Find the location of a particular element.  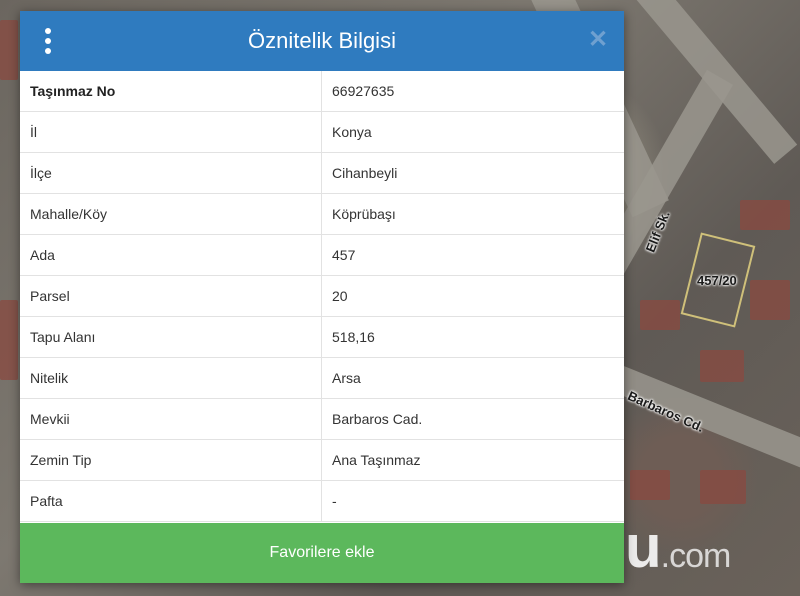

table-row: Mahalle/Köy Köprübaşı is located at coordinates (322, 214).